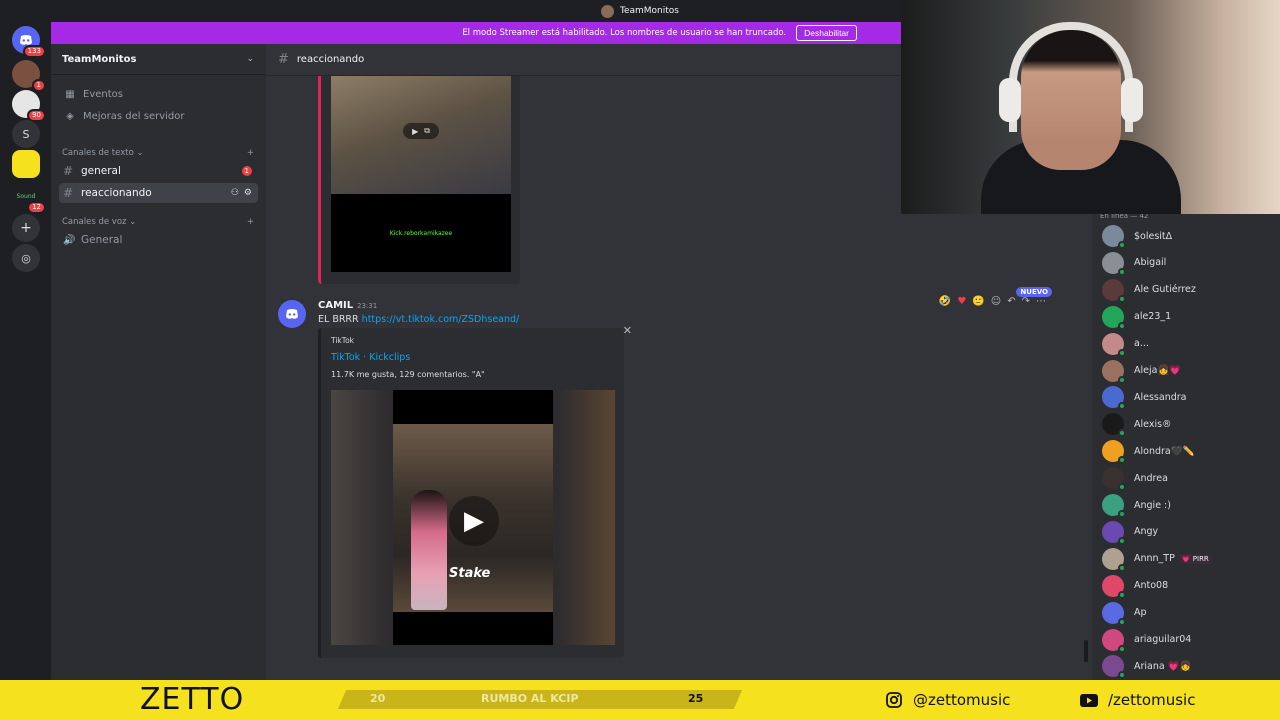 Image resolution: width=1280 pixels, height=720 pixels. What do you see at coordinates (99, 59) in the screenshot?
I see `server-name: TeamMonitos` at bounding box center [99, 59].